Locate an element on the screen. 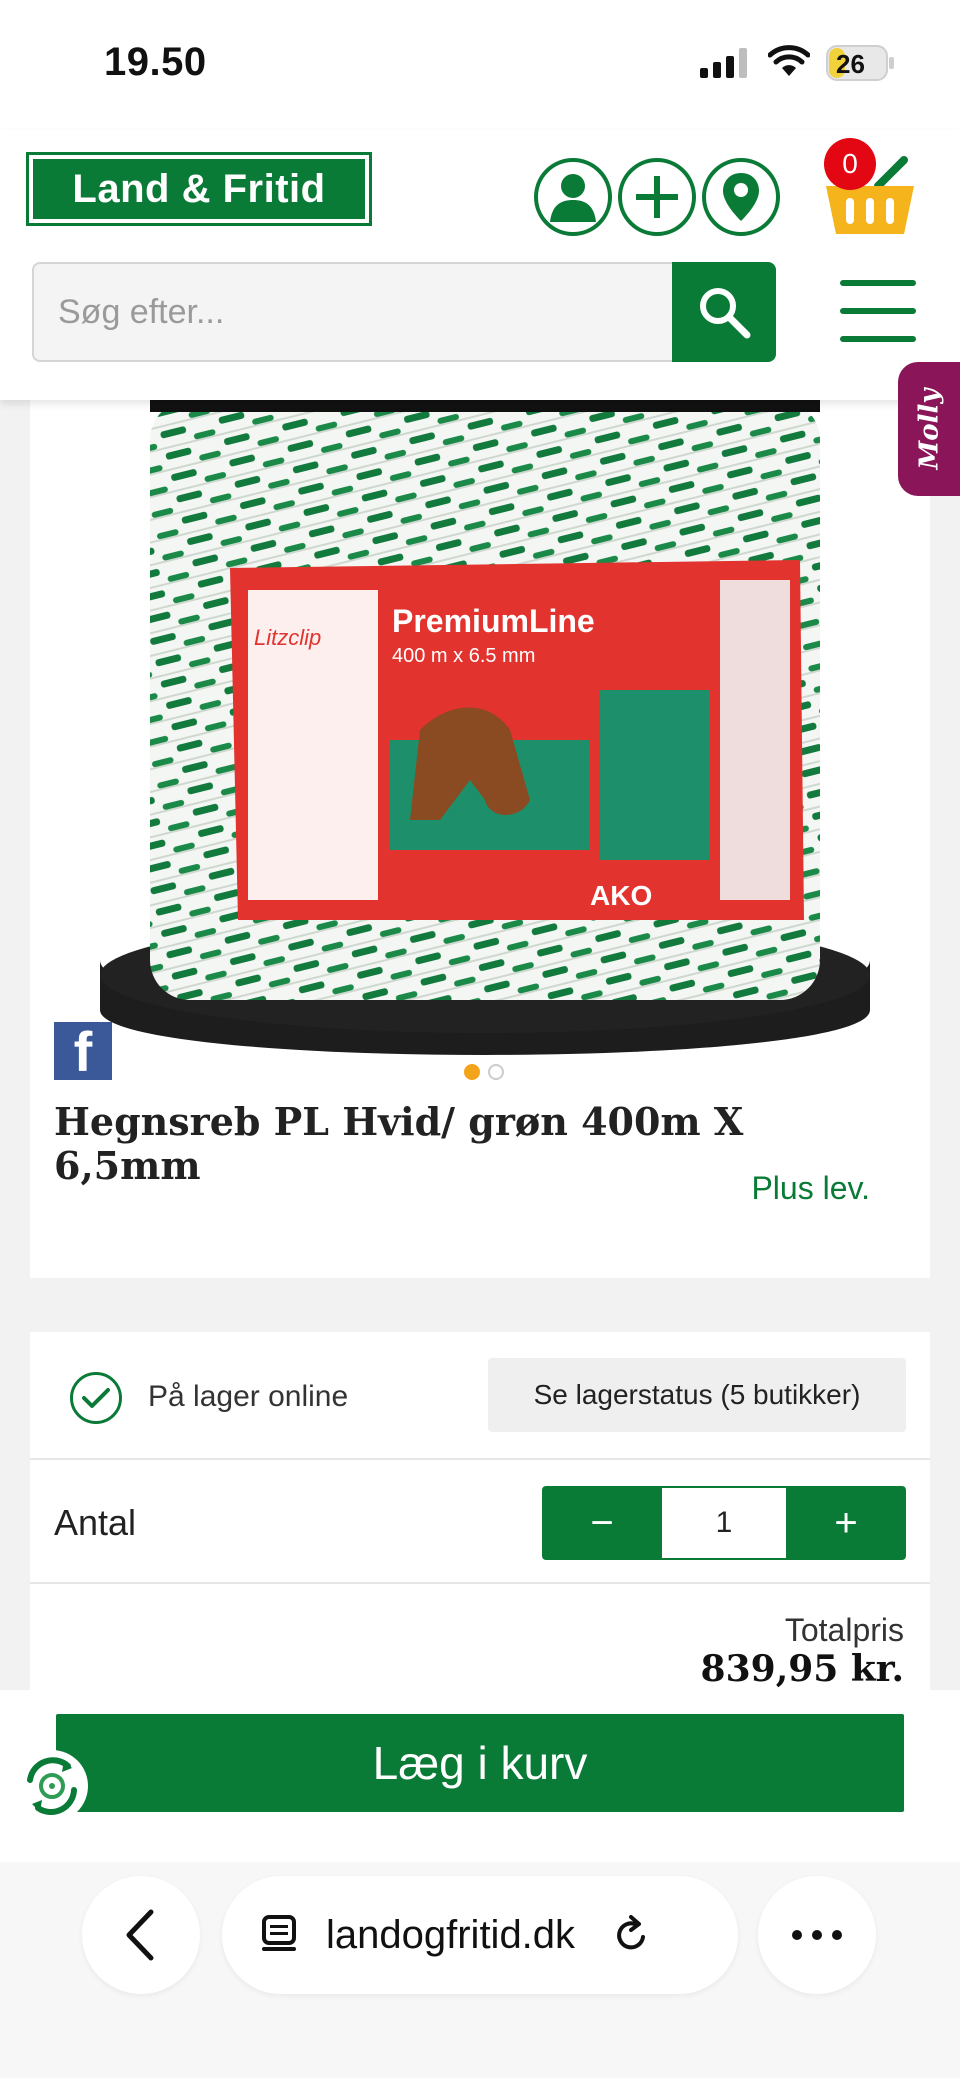 Image resolution: width=960 pixels, height=2078 pixels. total-price-label: Totalpris is located at coordinates (844, 1630).